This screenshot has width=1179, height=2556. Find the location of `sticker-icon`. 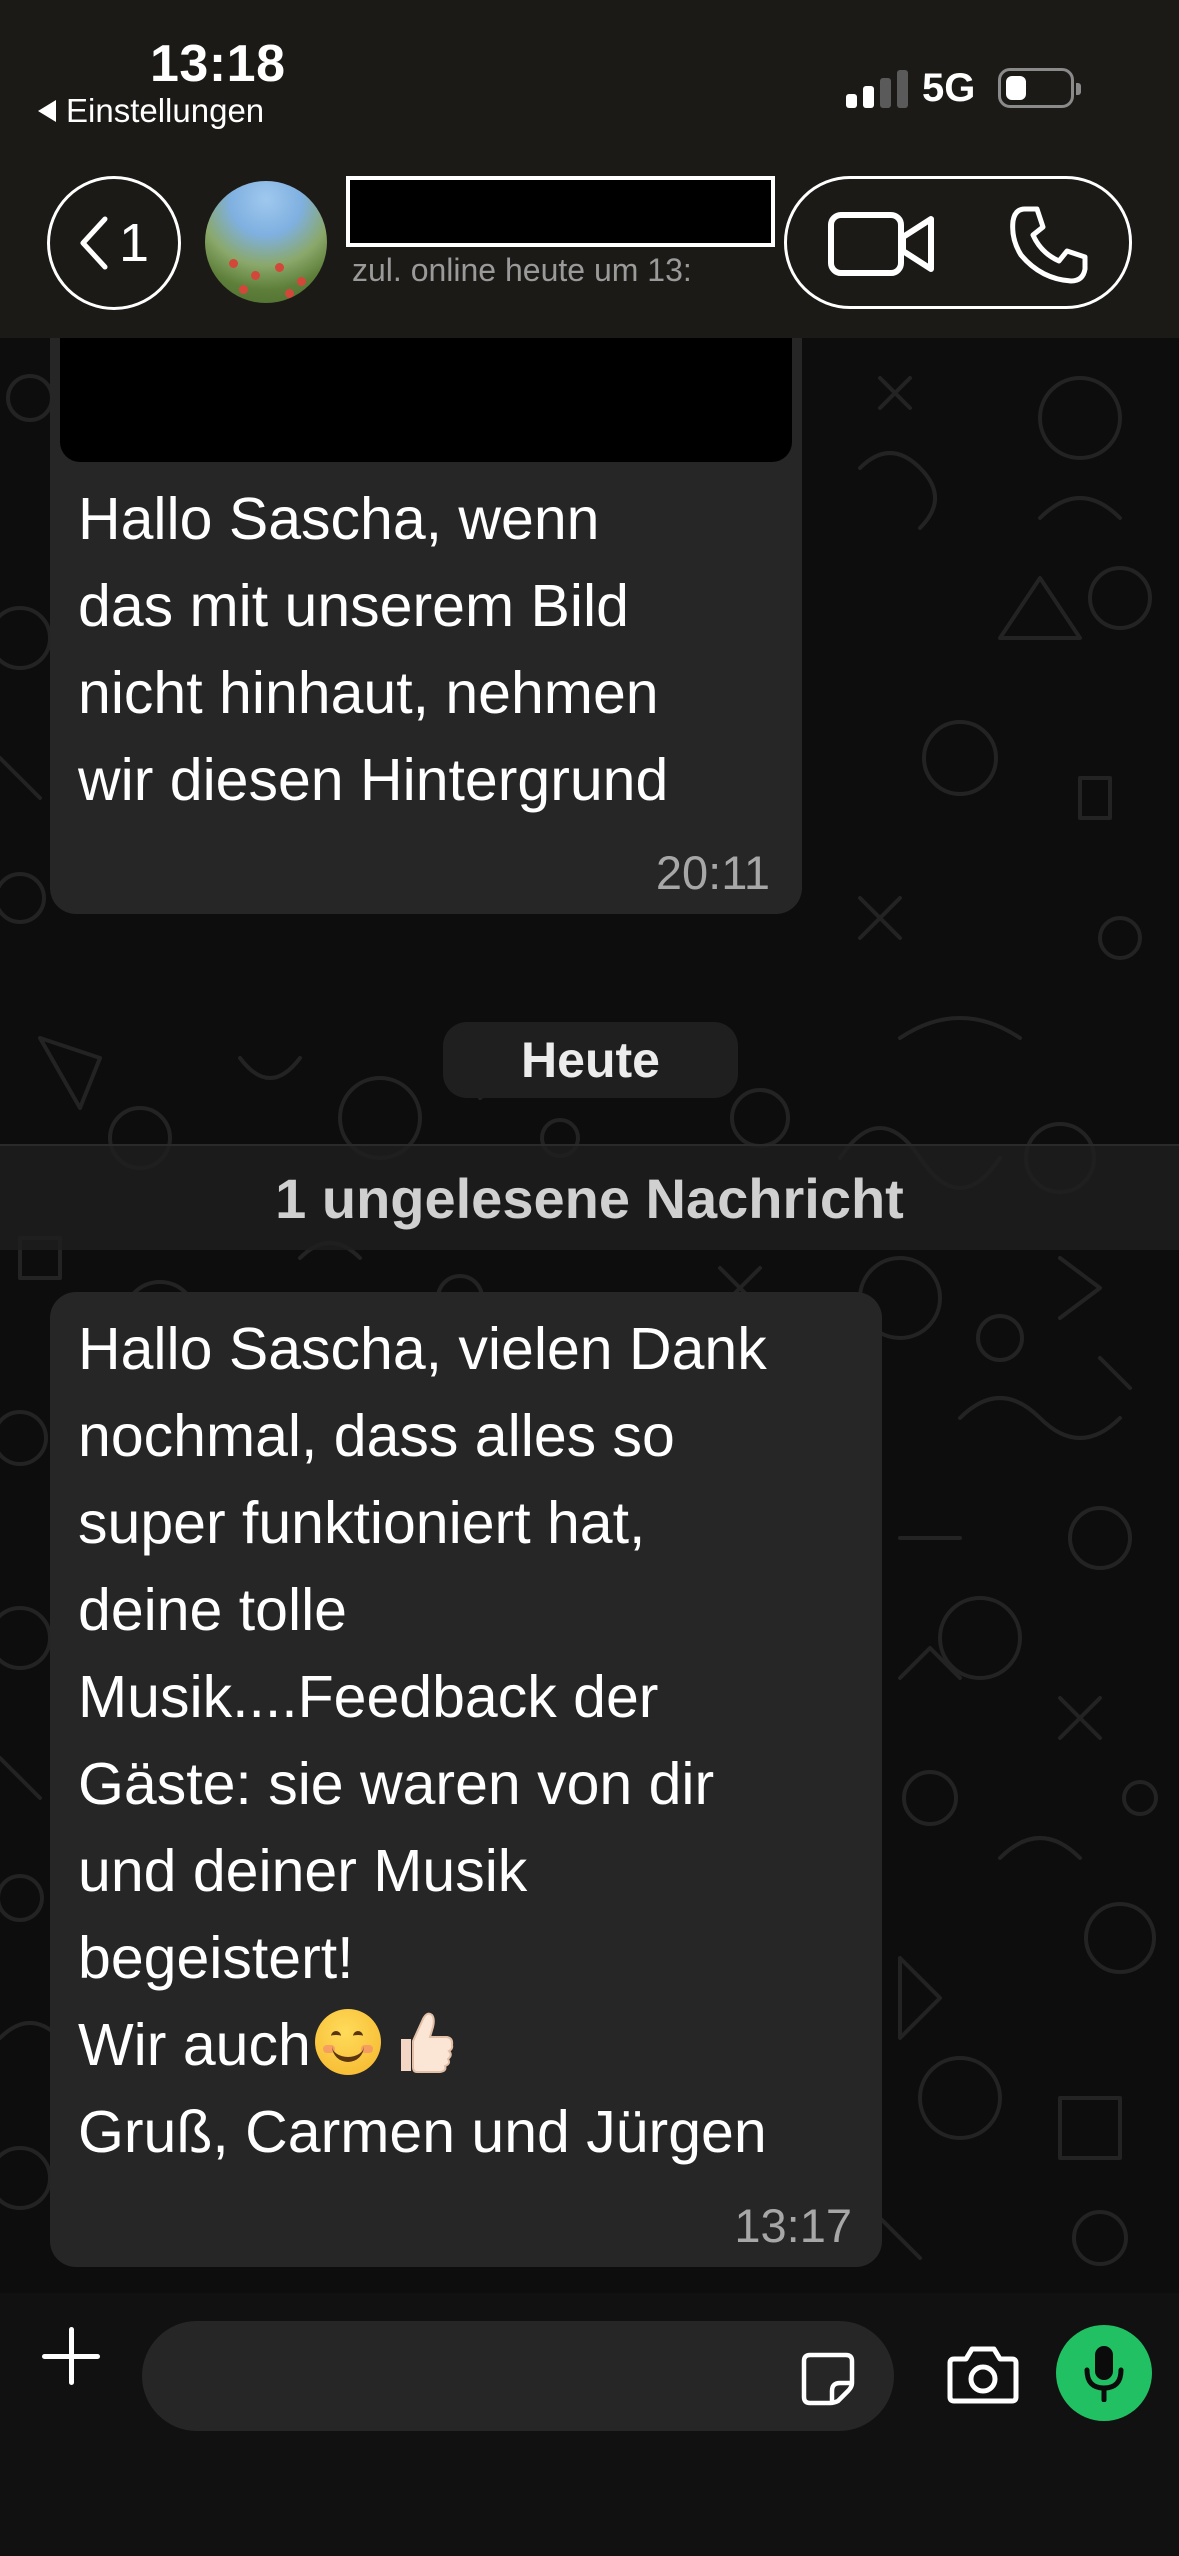

sticker-icon is located at coordinates (828, 2379).